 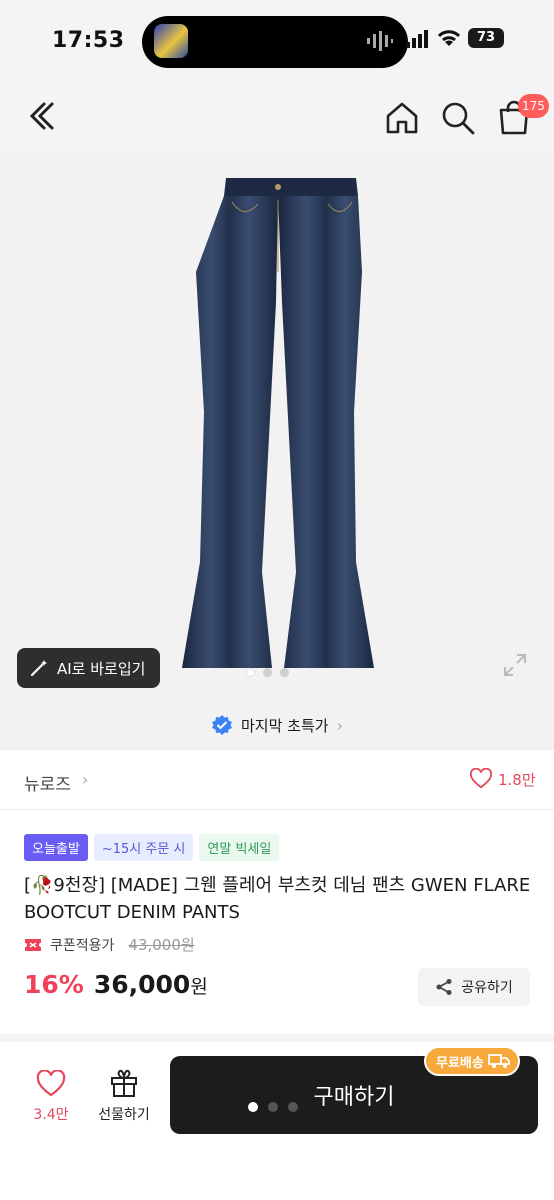 I want to click on price-unit: 원, so click(x=199, y=987).